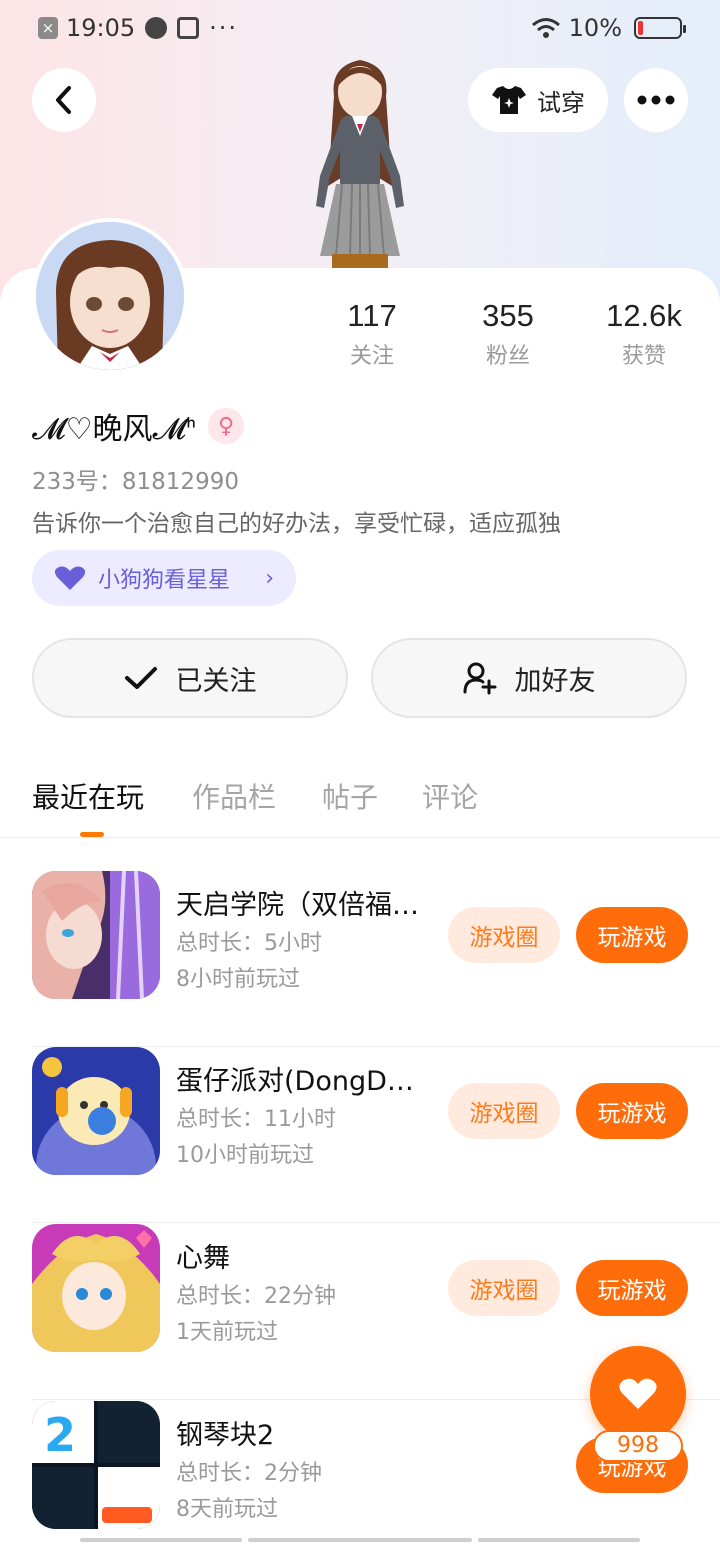 The image size is (720, 1544). Describe the element at coordinates (156, 28) in the screenshot. I see `app-notification-icon` at that location.